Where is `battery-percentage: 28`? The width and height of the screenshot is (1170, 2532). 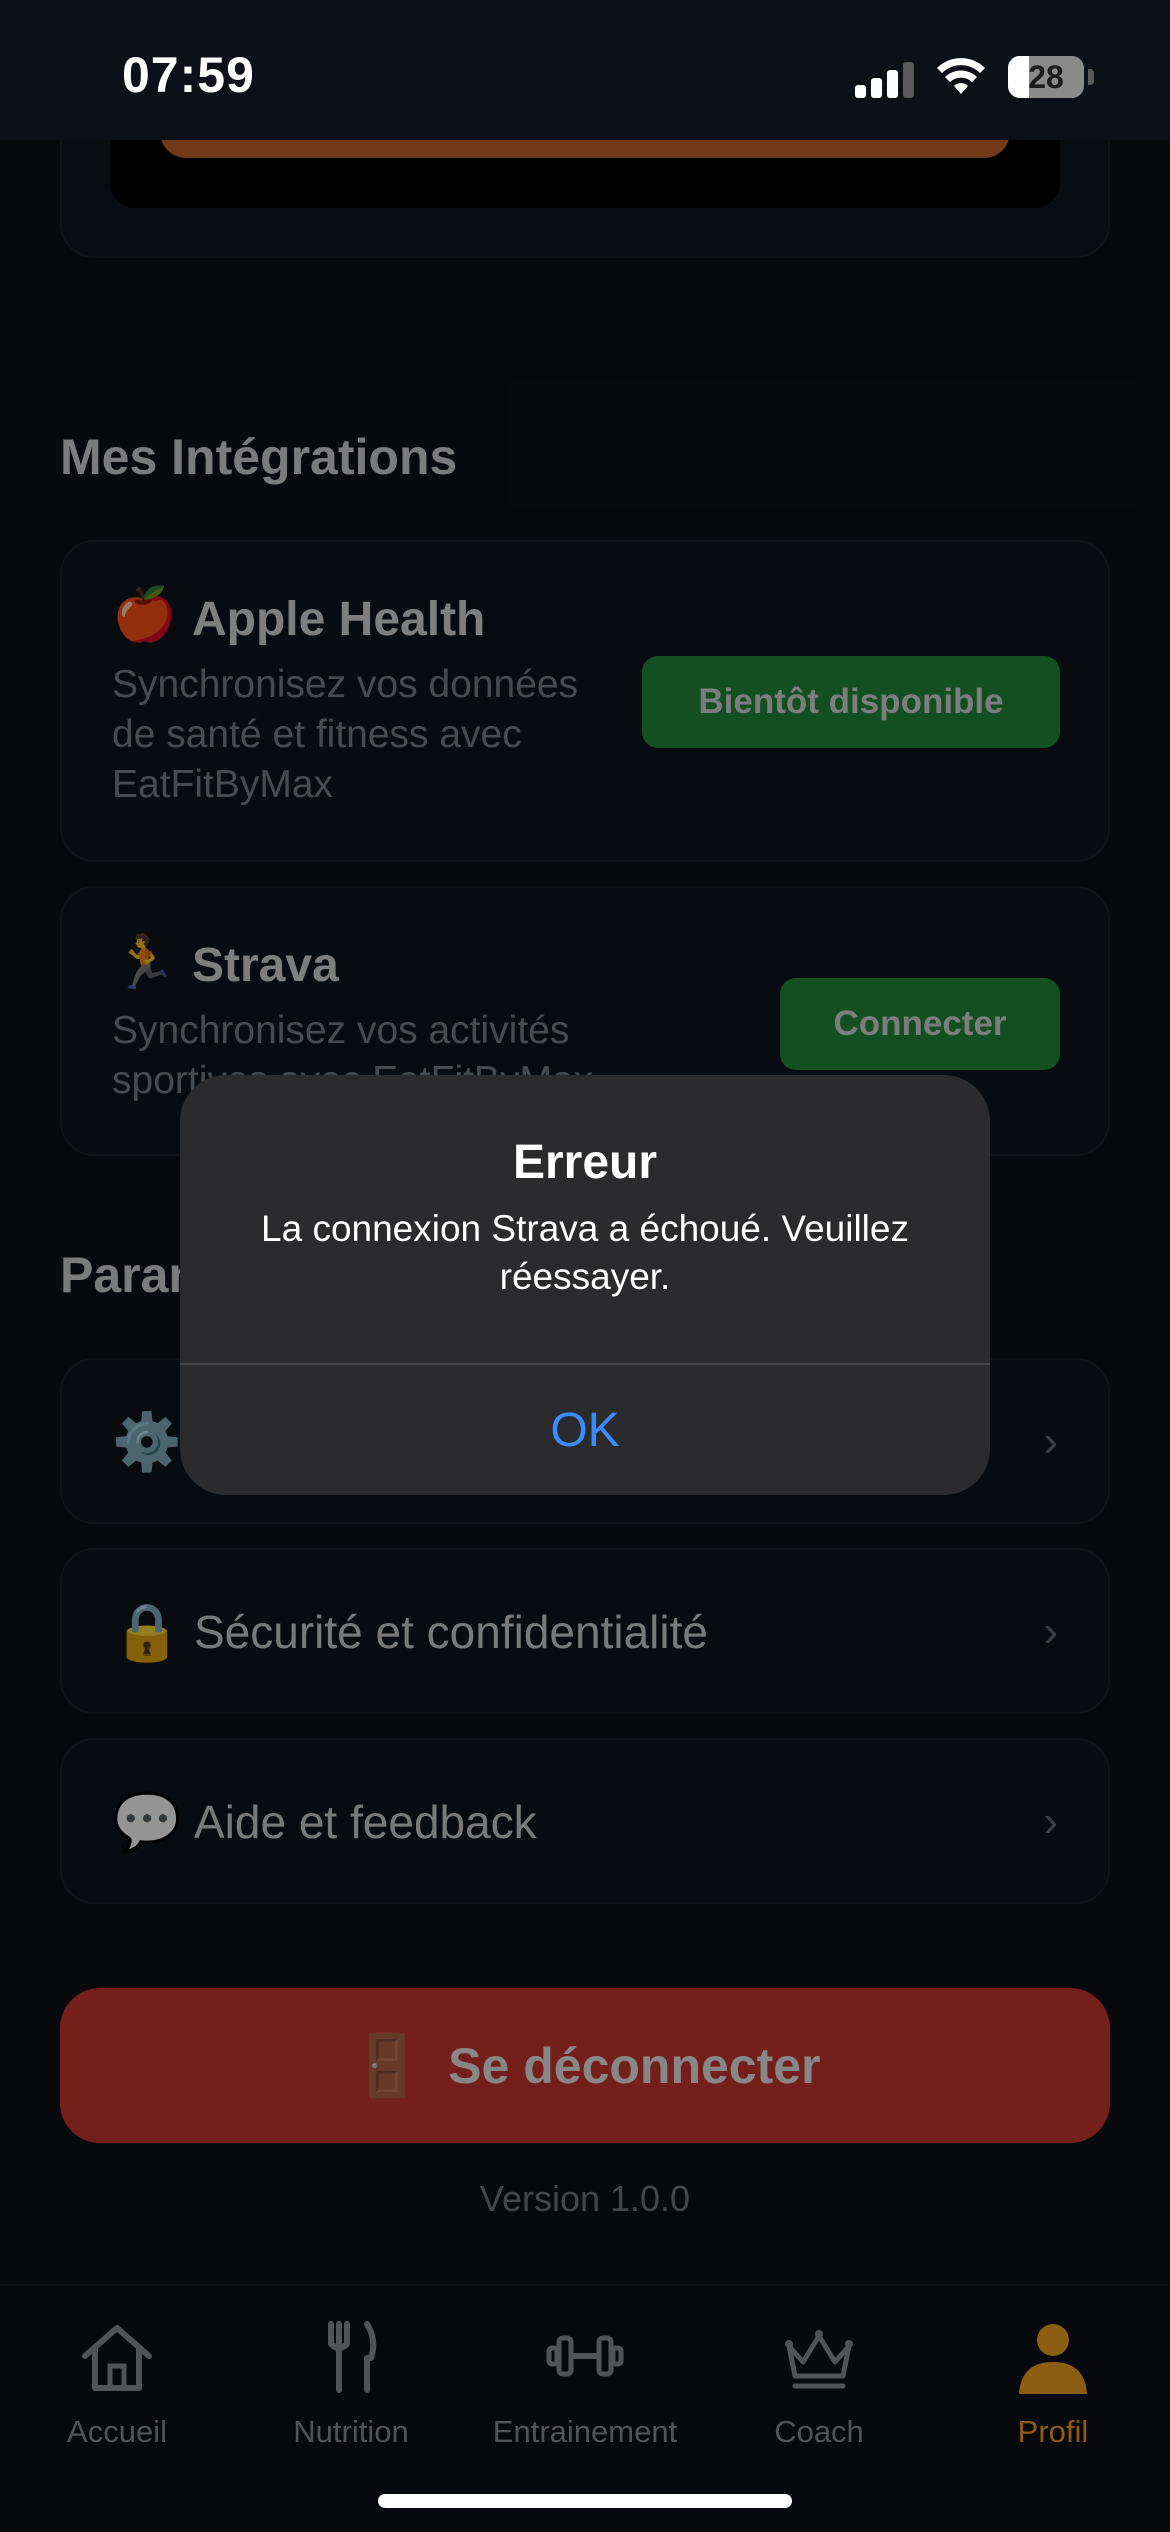
battery-percentage: 28 is located at coordinates (1046, 77).